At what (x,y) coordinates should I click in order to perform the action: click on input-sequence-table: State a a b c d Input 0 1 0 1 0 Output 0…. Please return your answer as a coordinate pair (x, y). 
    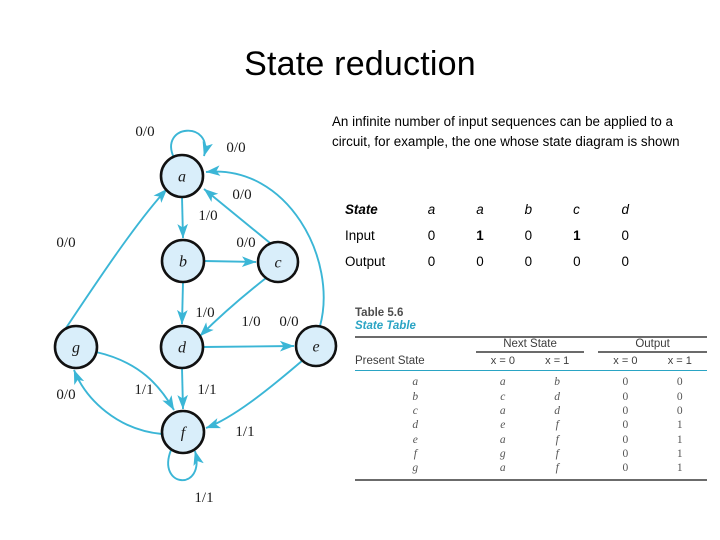
    Looking at the image, I should click on (507, 237).